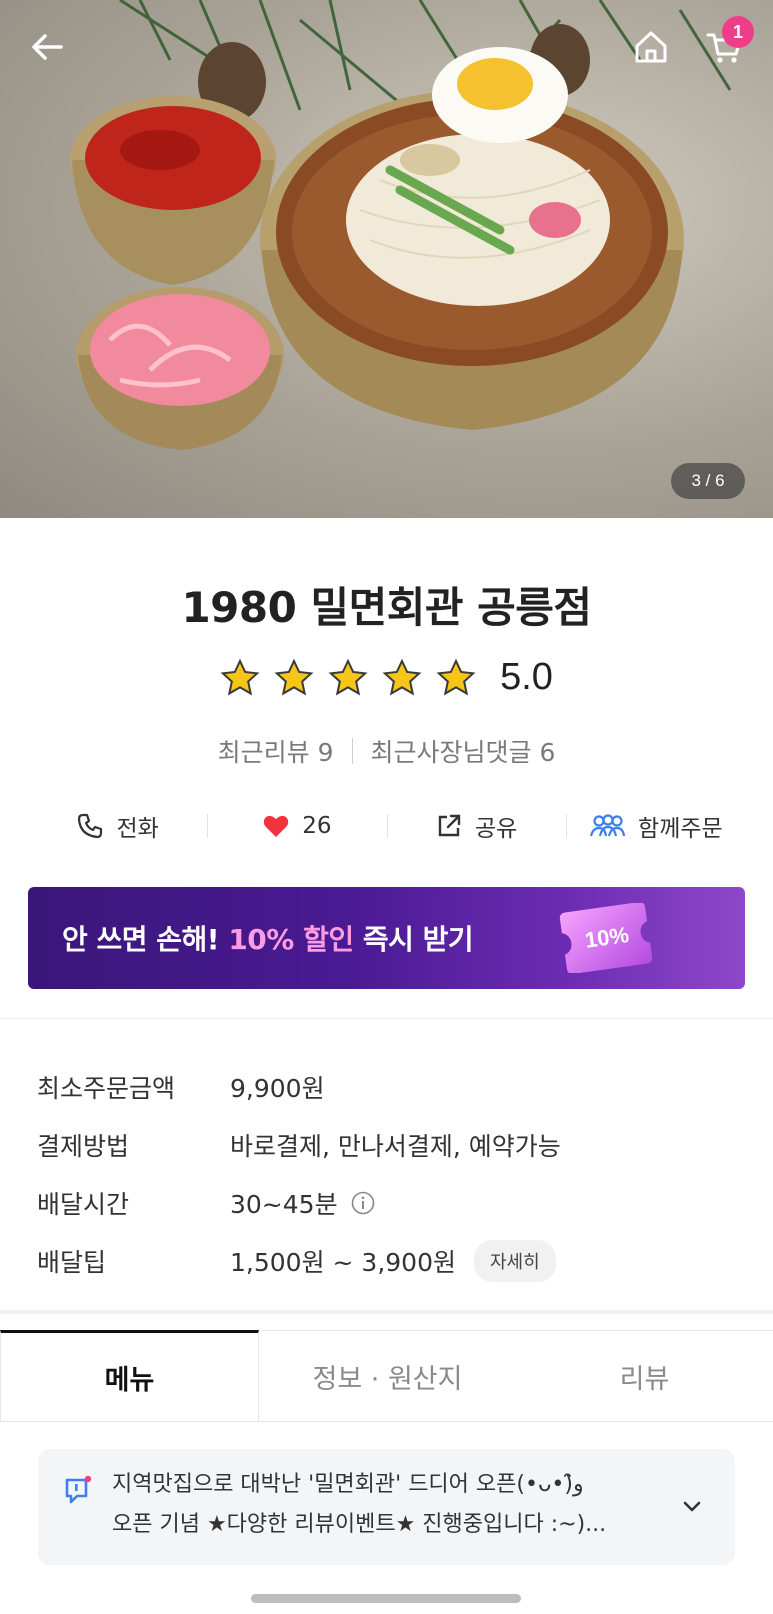 Image resolution: width=773 pixels, height=1614 pixels. What do you see at coordinates (352, 751) in the screenshot?
I see `divider` at bounding box center [352, 751].